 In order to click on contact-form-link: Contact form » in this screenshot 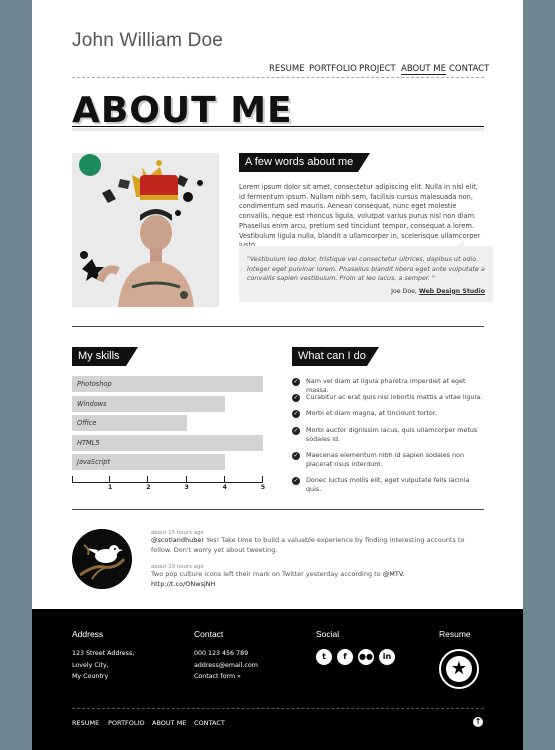, I will do `click(226, 677)`.